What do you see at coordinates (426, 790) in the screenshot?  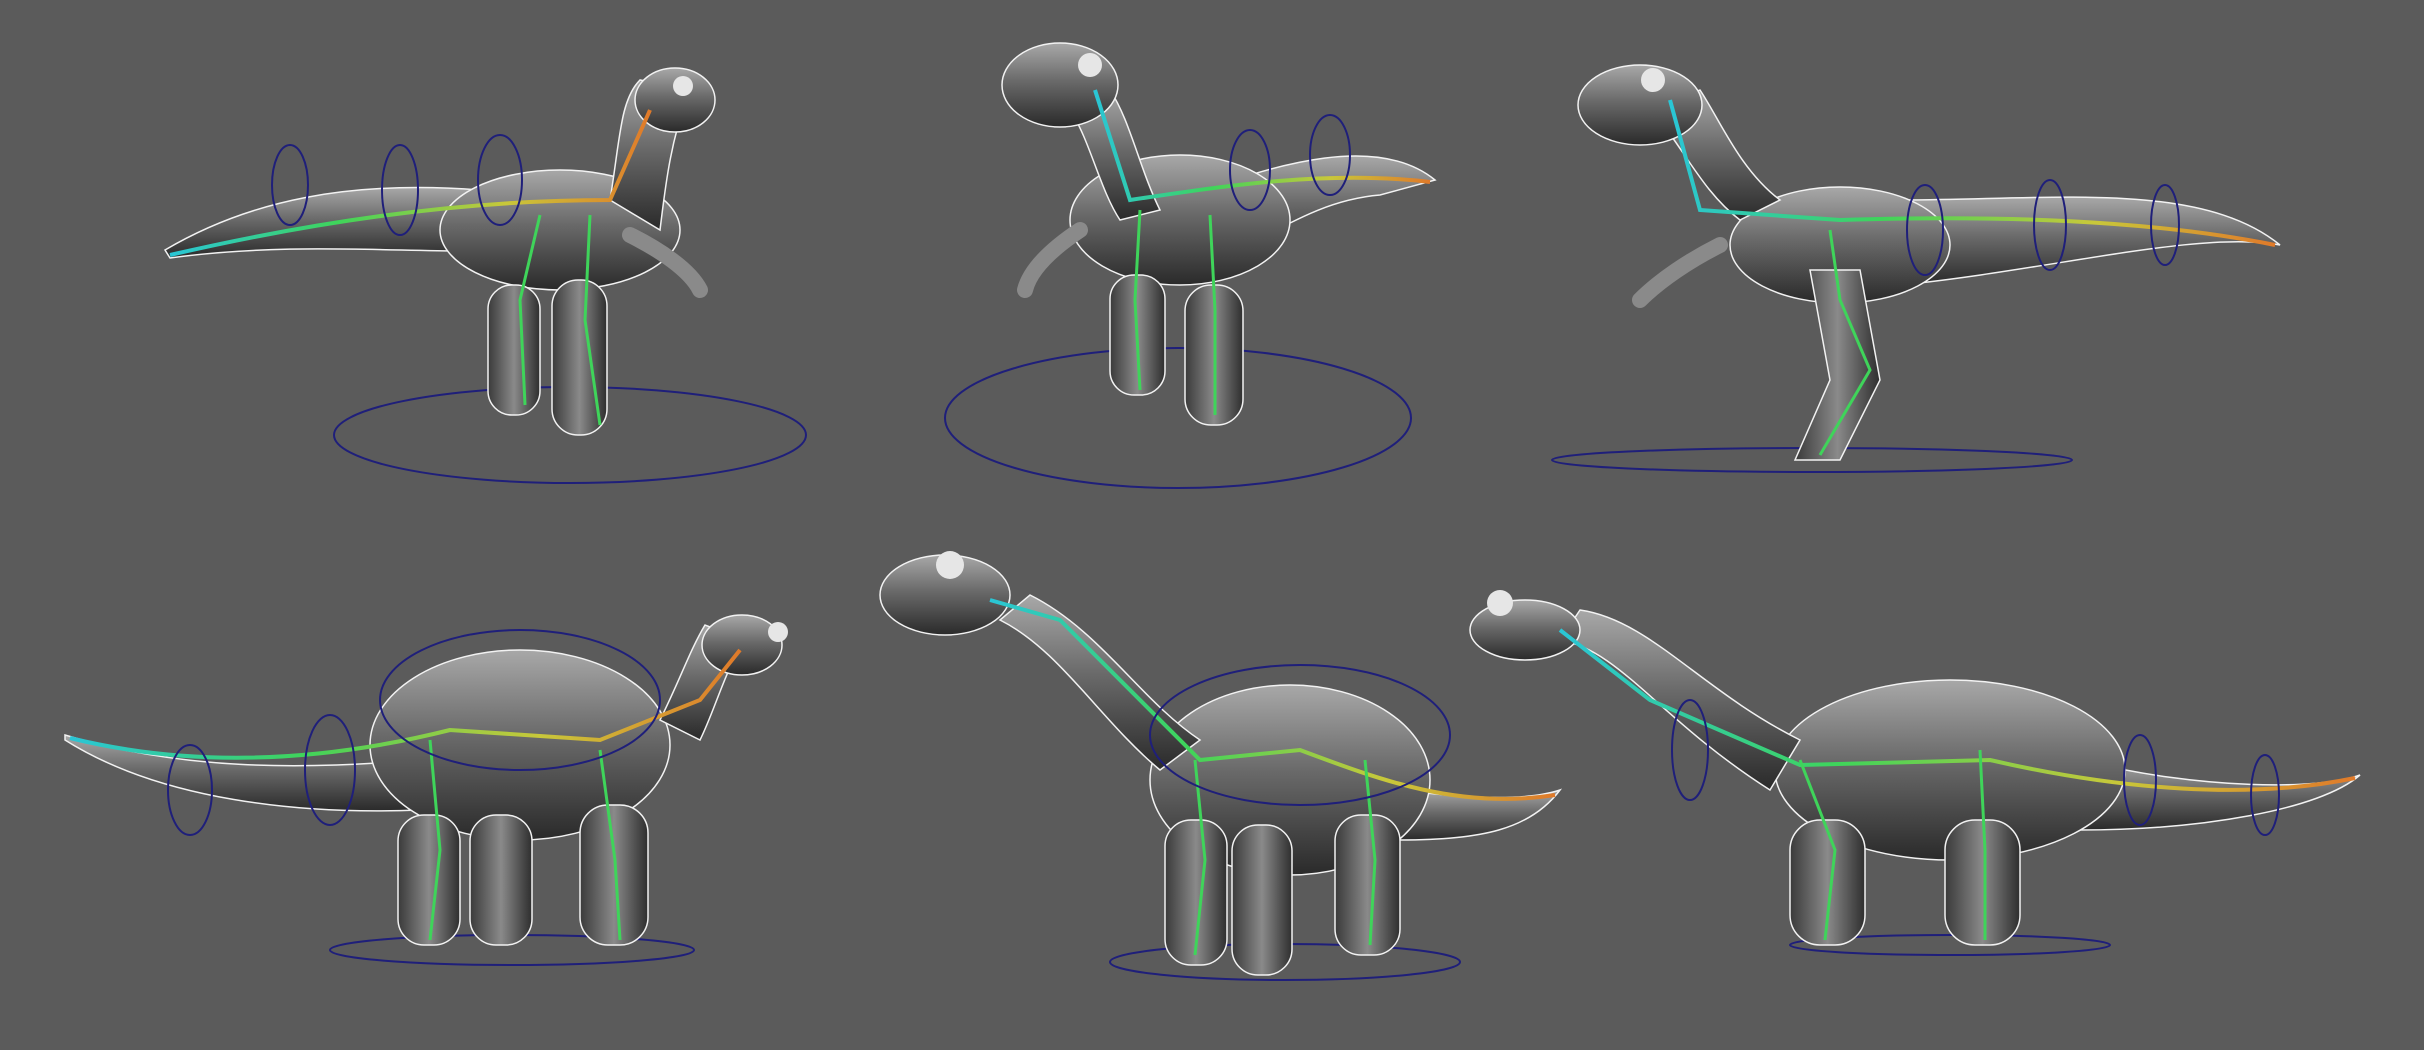 I see `sauropod-rear-quarter` at bounding box center [426, 790].